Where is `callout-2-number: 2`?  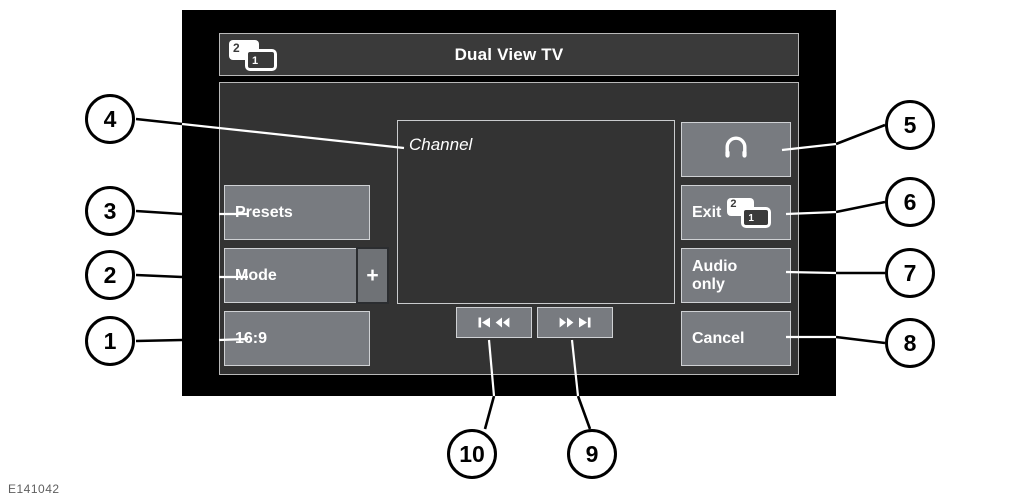 callout-2-number: 2 is located at coordinates (110, 274).